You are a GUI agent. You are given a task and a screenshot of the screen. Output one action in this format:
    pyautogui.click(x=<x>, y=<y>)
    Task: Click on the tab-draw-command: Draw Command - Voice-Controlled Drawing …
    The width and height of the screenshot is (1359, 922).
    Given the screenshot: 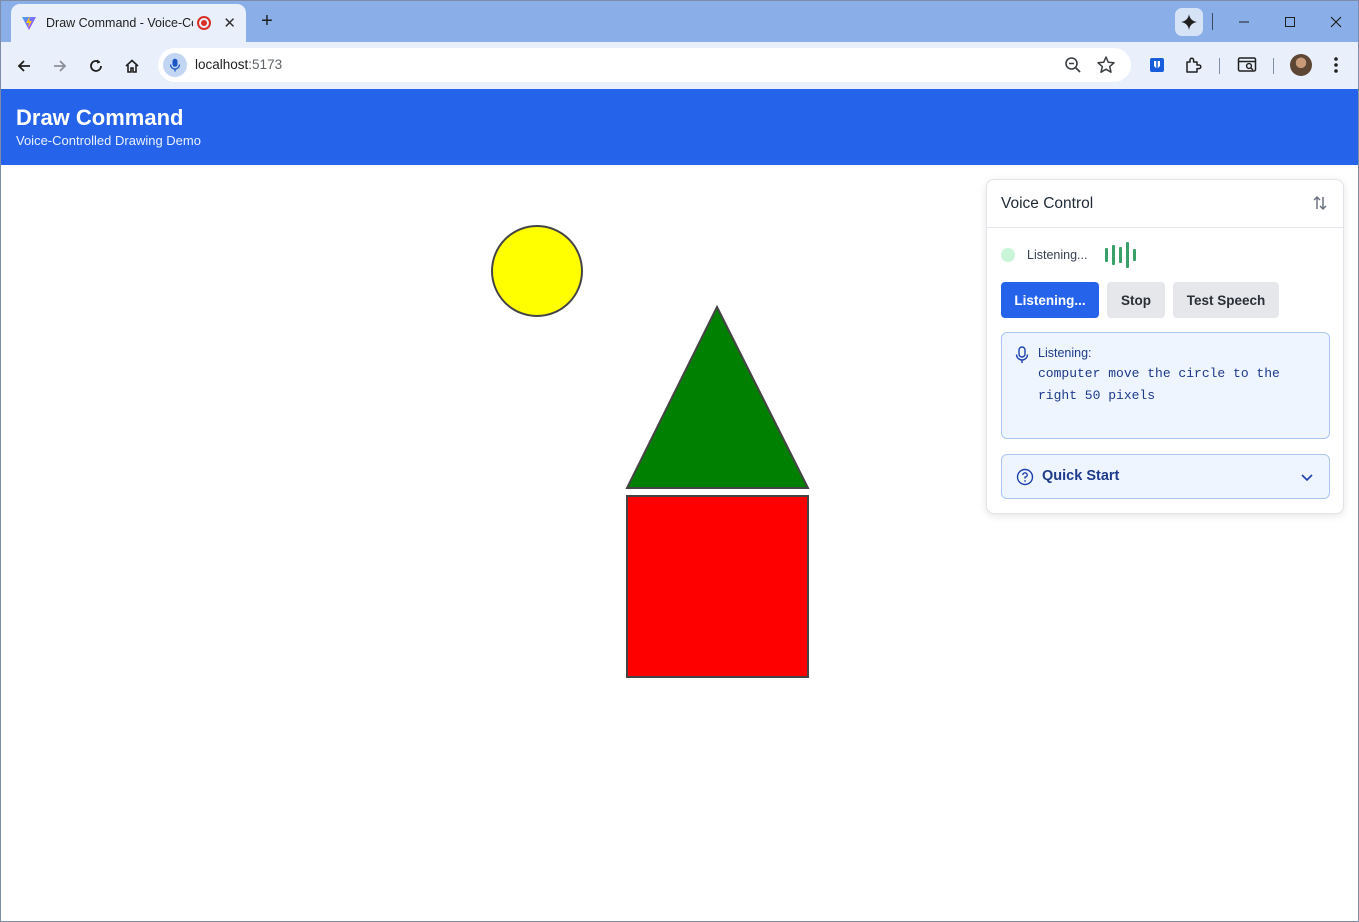 What is the action you would take?
    pyautogui.click(x=128, y=23)
    